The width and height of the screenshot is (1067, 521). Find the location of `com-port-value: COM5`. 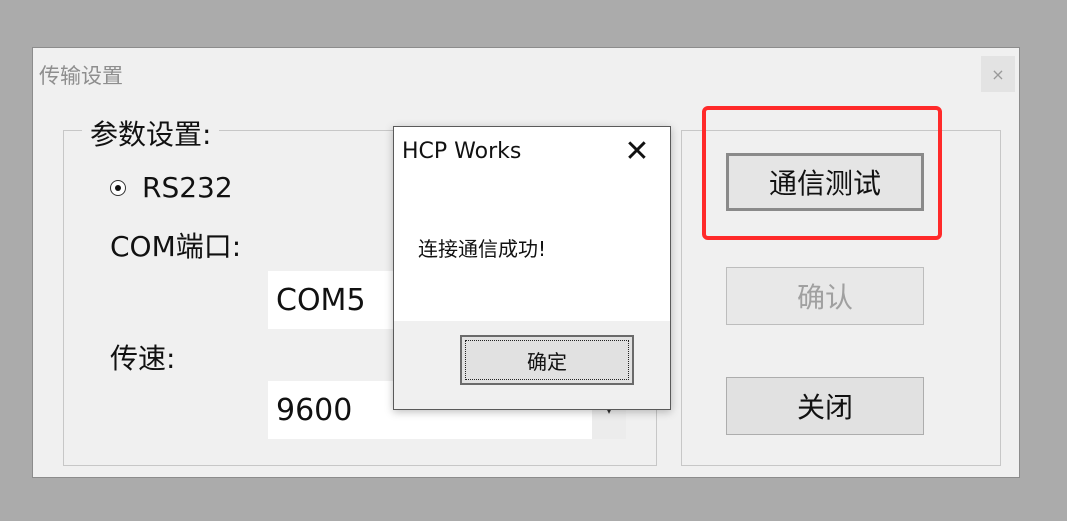

com-port-value: COM5 is located at coordinates (321, 300).